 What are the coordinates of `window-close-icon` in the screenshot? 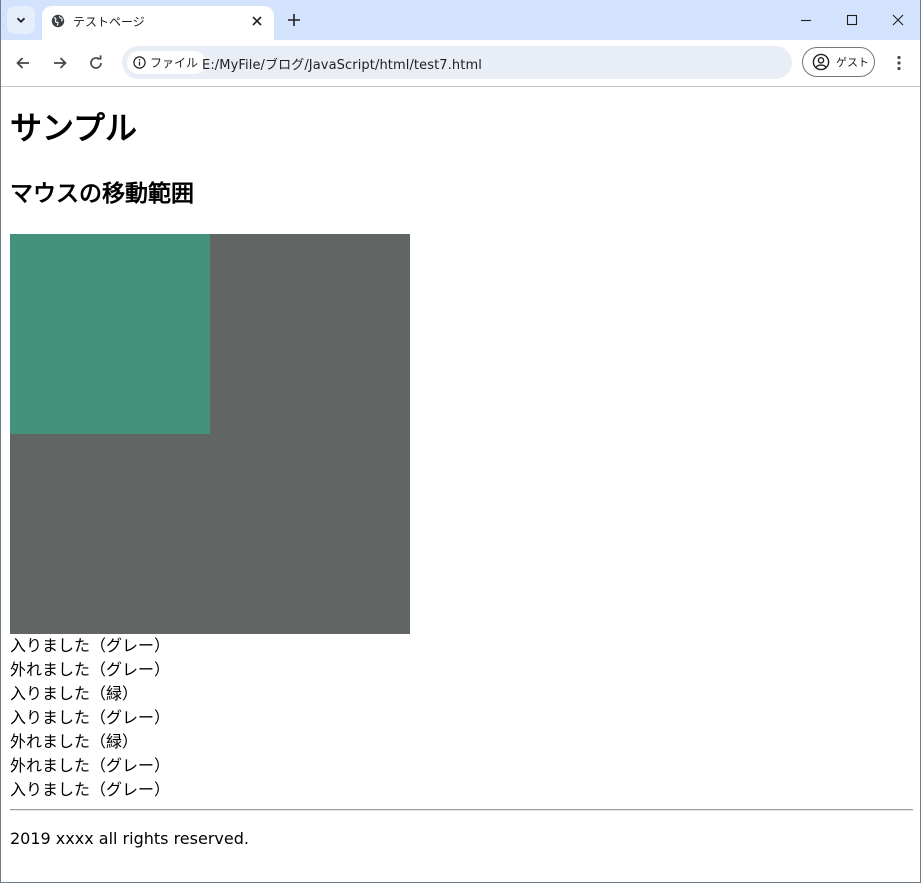 It's located at (898, 20).